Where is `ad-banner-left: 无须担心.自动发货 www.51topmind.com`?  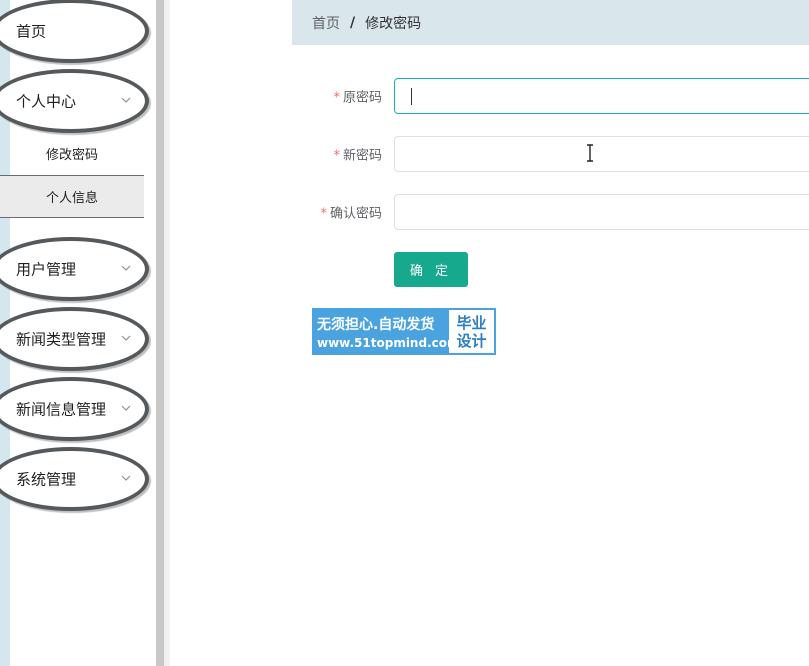 ad-banner-left: 无须担心.自动发货 www.51topmind.com is located at coordinates (386, 331).